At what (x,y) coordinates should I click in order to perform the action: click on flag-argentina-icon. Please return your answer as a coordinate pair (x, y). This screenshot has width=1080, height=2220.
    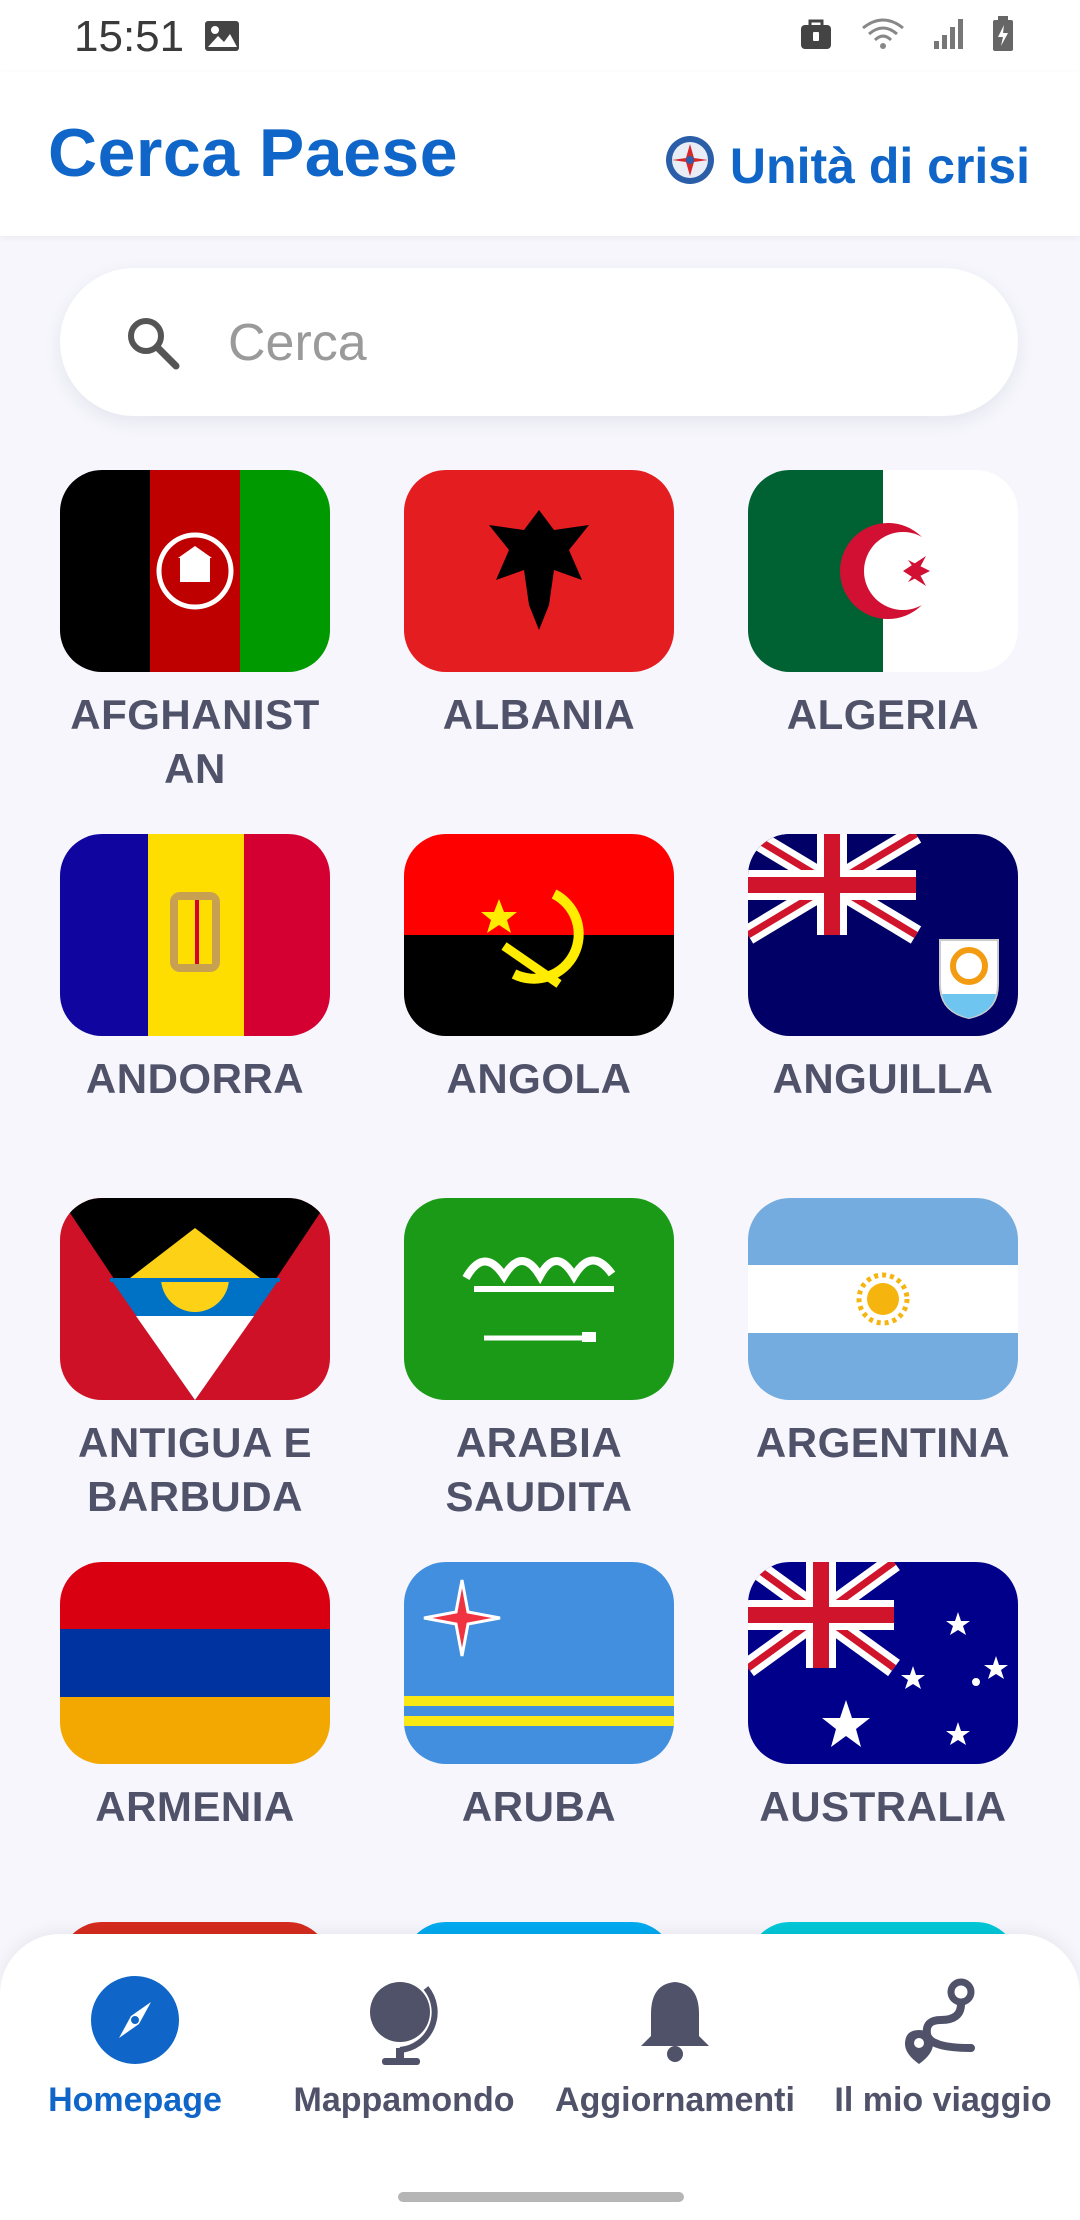
    Looking at the image, I should click on (883, 1299).